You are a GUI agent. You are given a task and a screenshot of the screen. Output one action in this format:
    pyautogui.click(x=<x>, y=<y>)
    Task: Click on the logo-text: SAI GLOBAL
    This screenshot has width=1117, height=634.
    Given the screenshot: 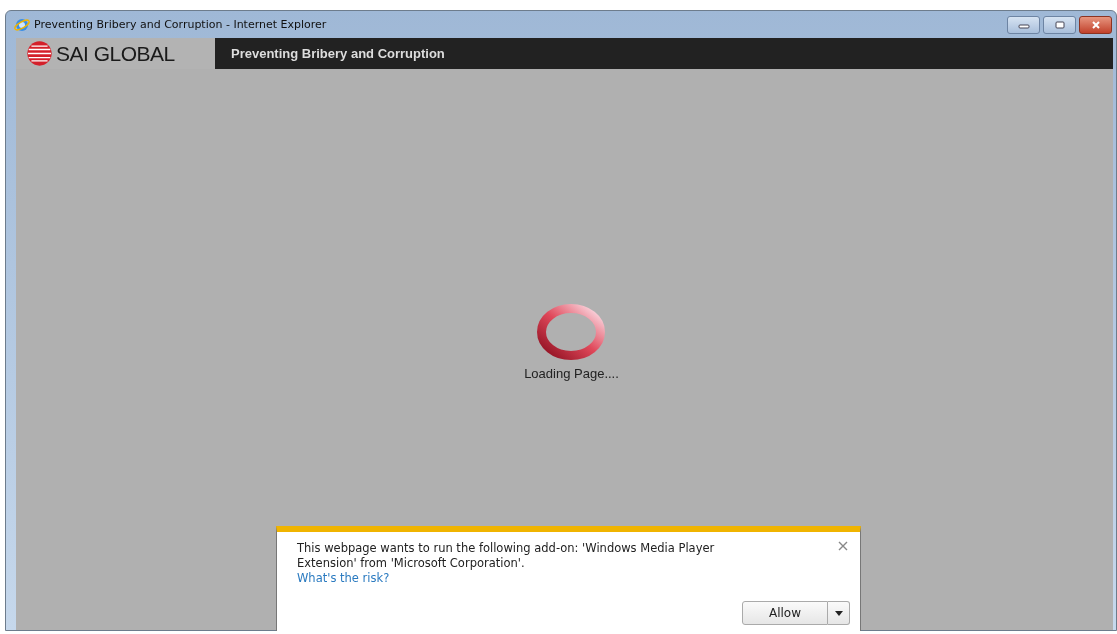 What is the action you would take?
    pyautogui.click(x=115, y=53)
    